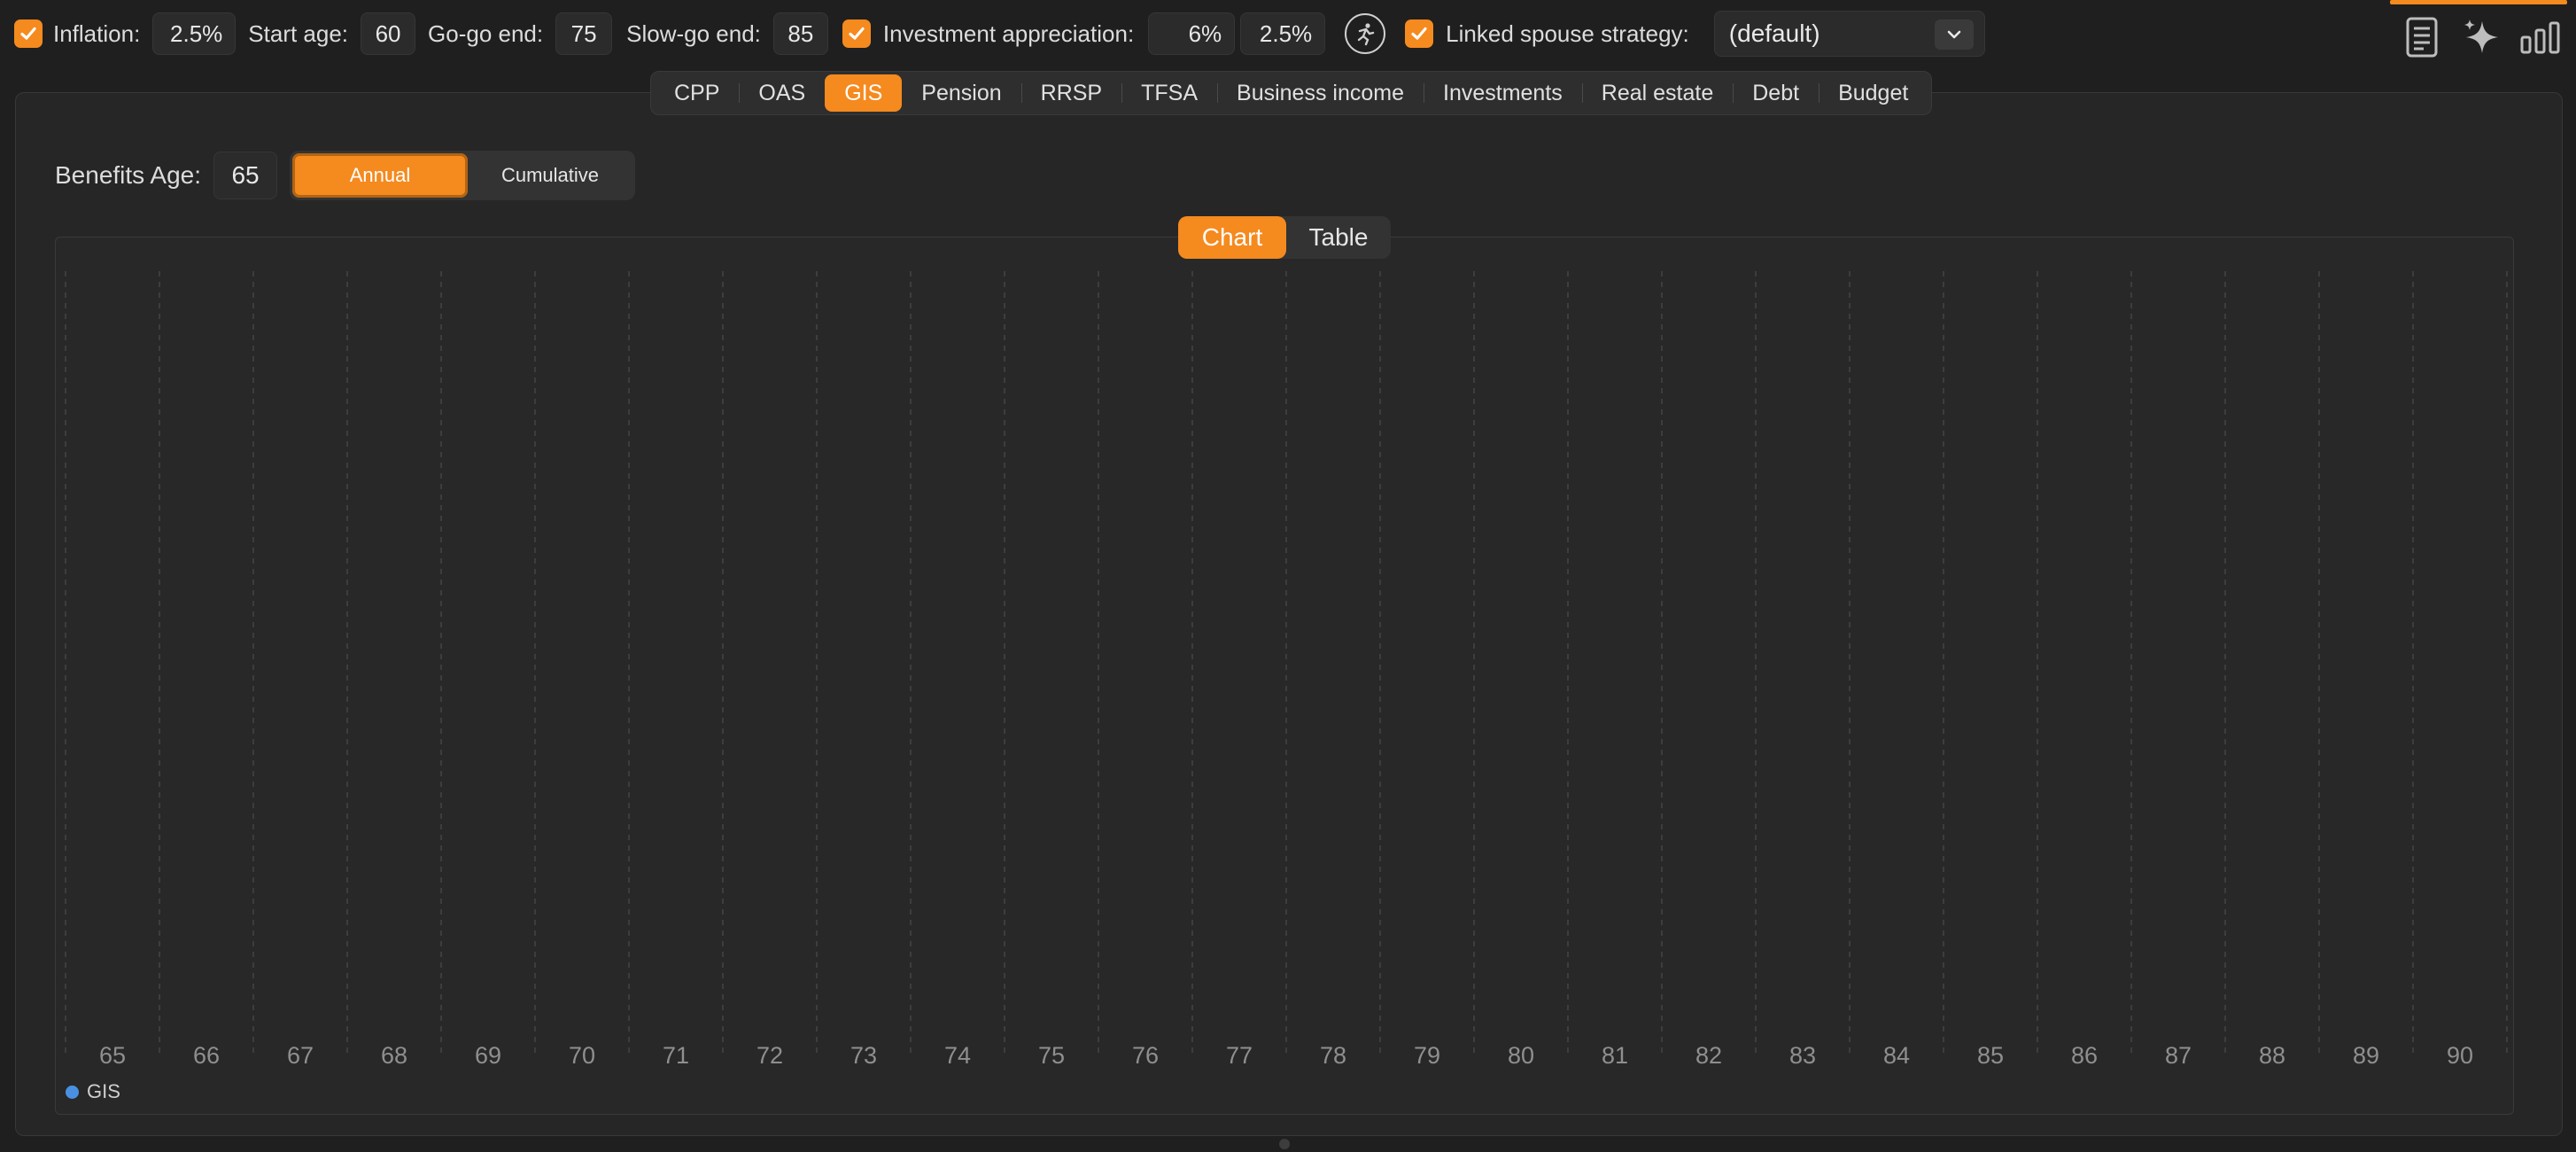 This screenshot has width=2576, height=1152. I want to click on annual-option: Annual, so click(380, 176).